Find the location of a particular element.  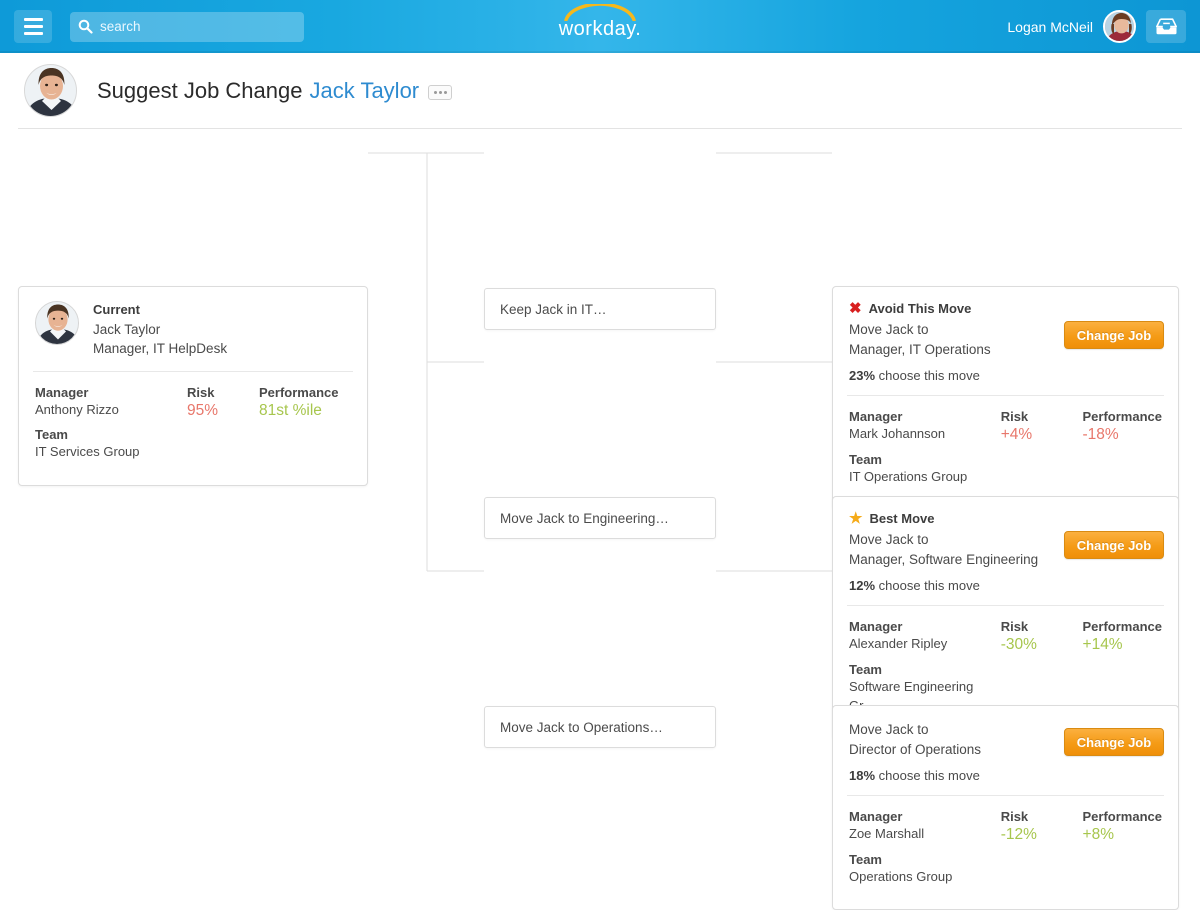

move-line-2: Manager, Software Engineering is located at coordinates (944, 559).